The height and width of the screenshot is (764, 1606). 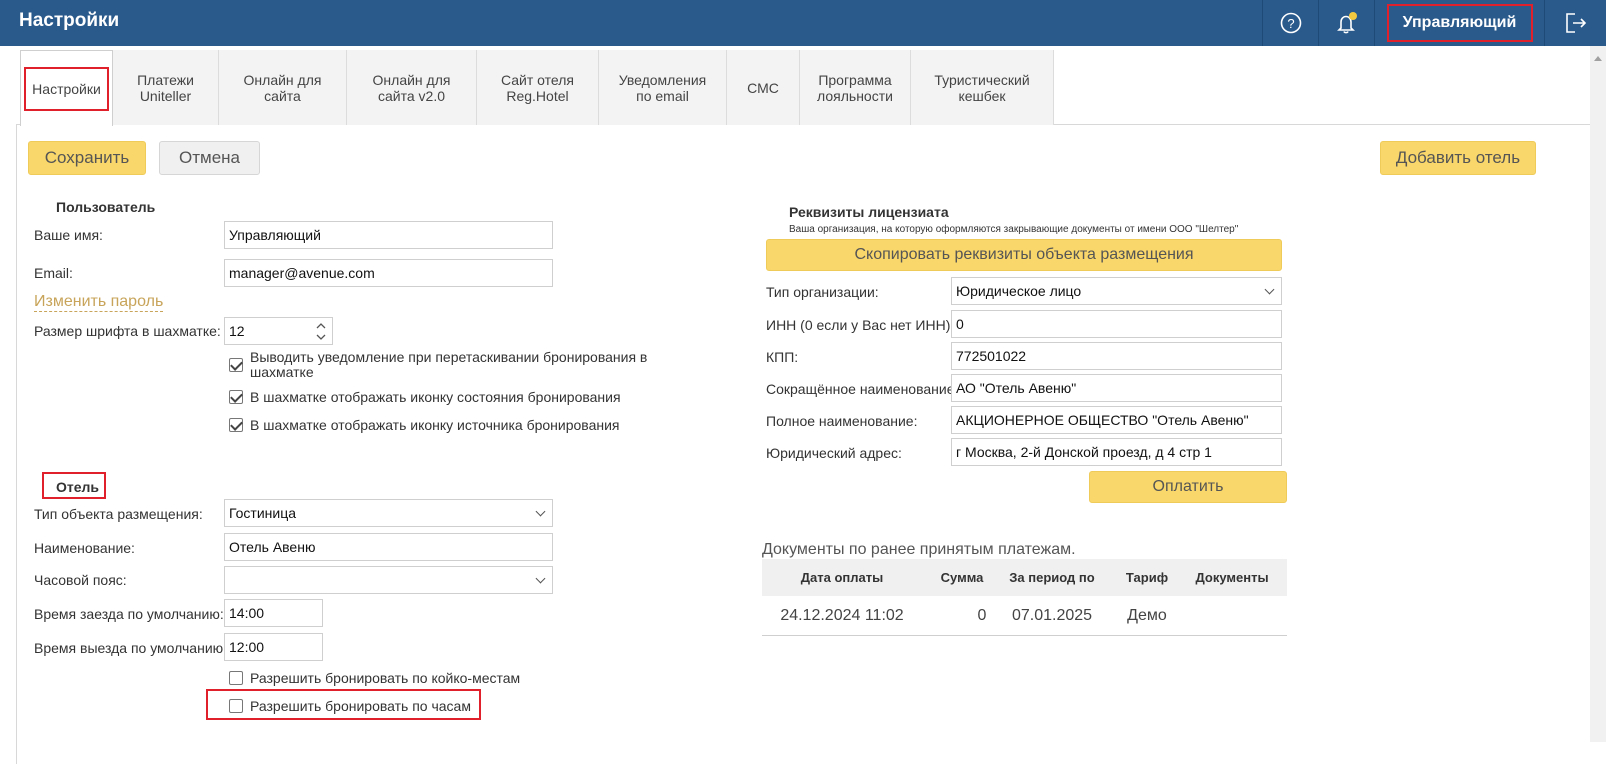 I want to click on timezone-select, so click(x=388, y=580).